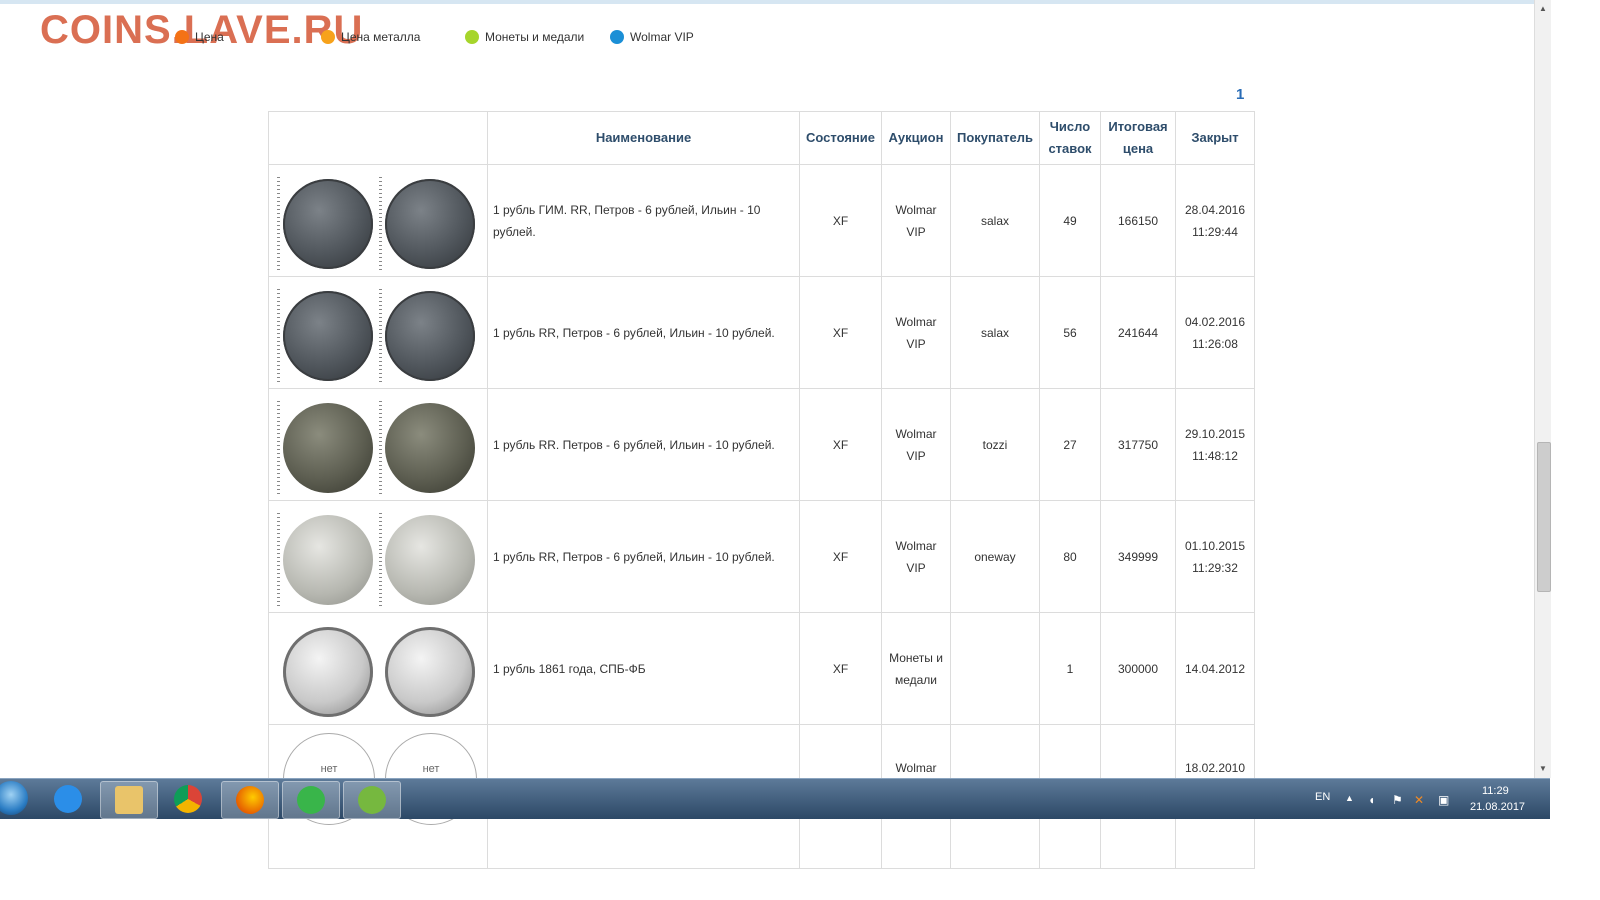  What do you see at coordinates (1543, 8) in the screenshot?
I see `scroll-up-icon: ▲` at bounding box center [1543, 8].